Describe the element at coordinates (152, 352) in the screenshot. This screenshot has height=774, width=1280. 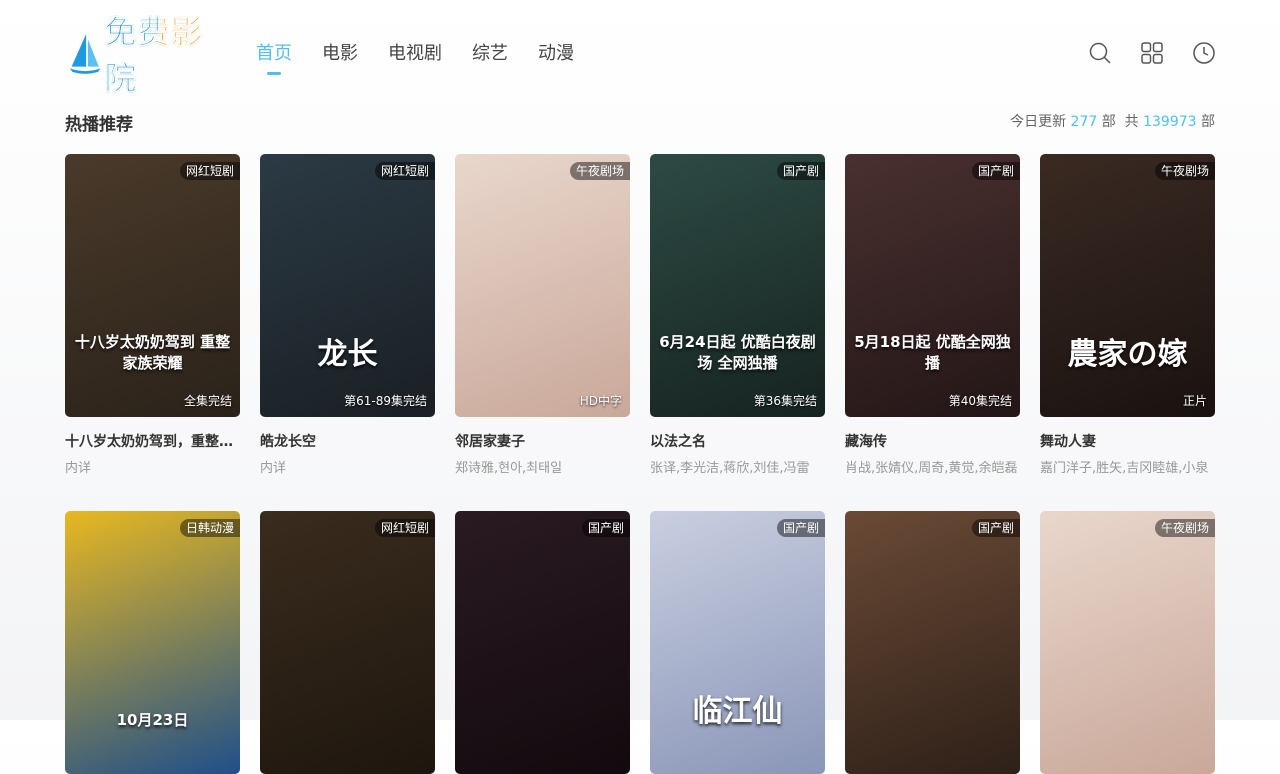
I see `poster-caption: 十八岁太奶奶驾到 重整家族荣耀` at that location.